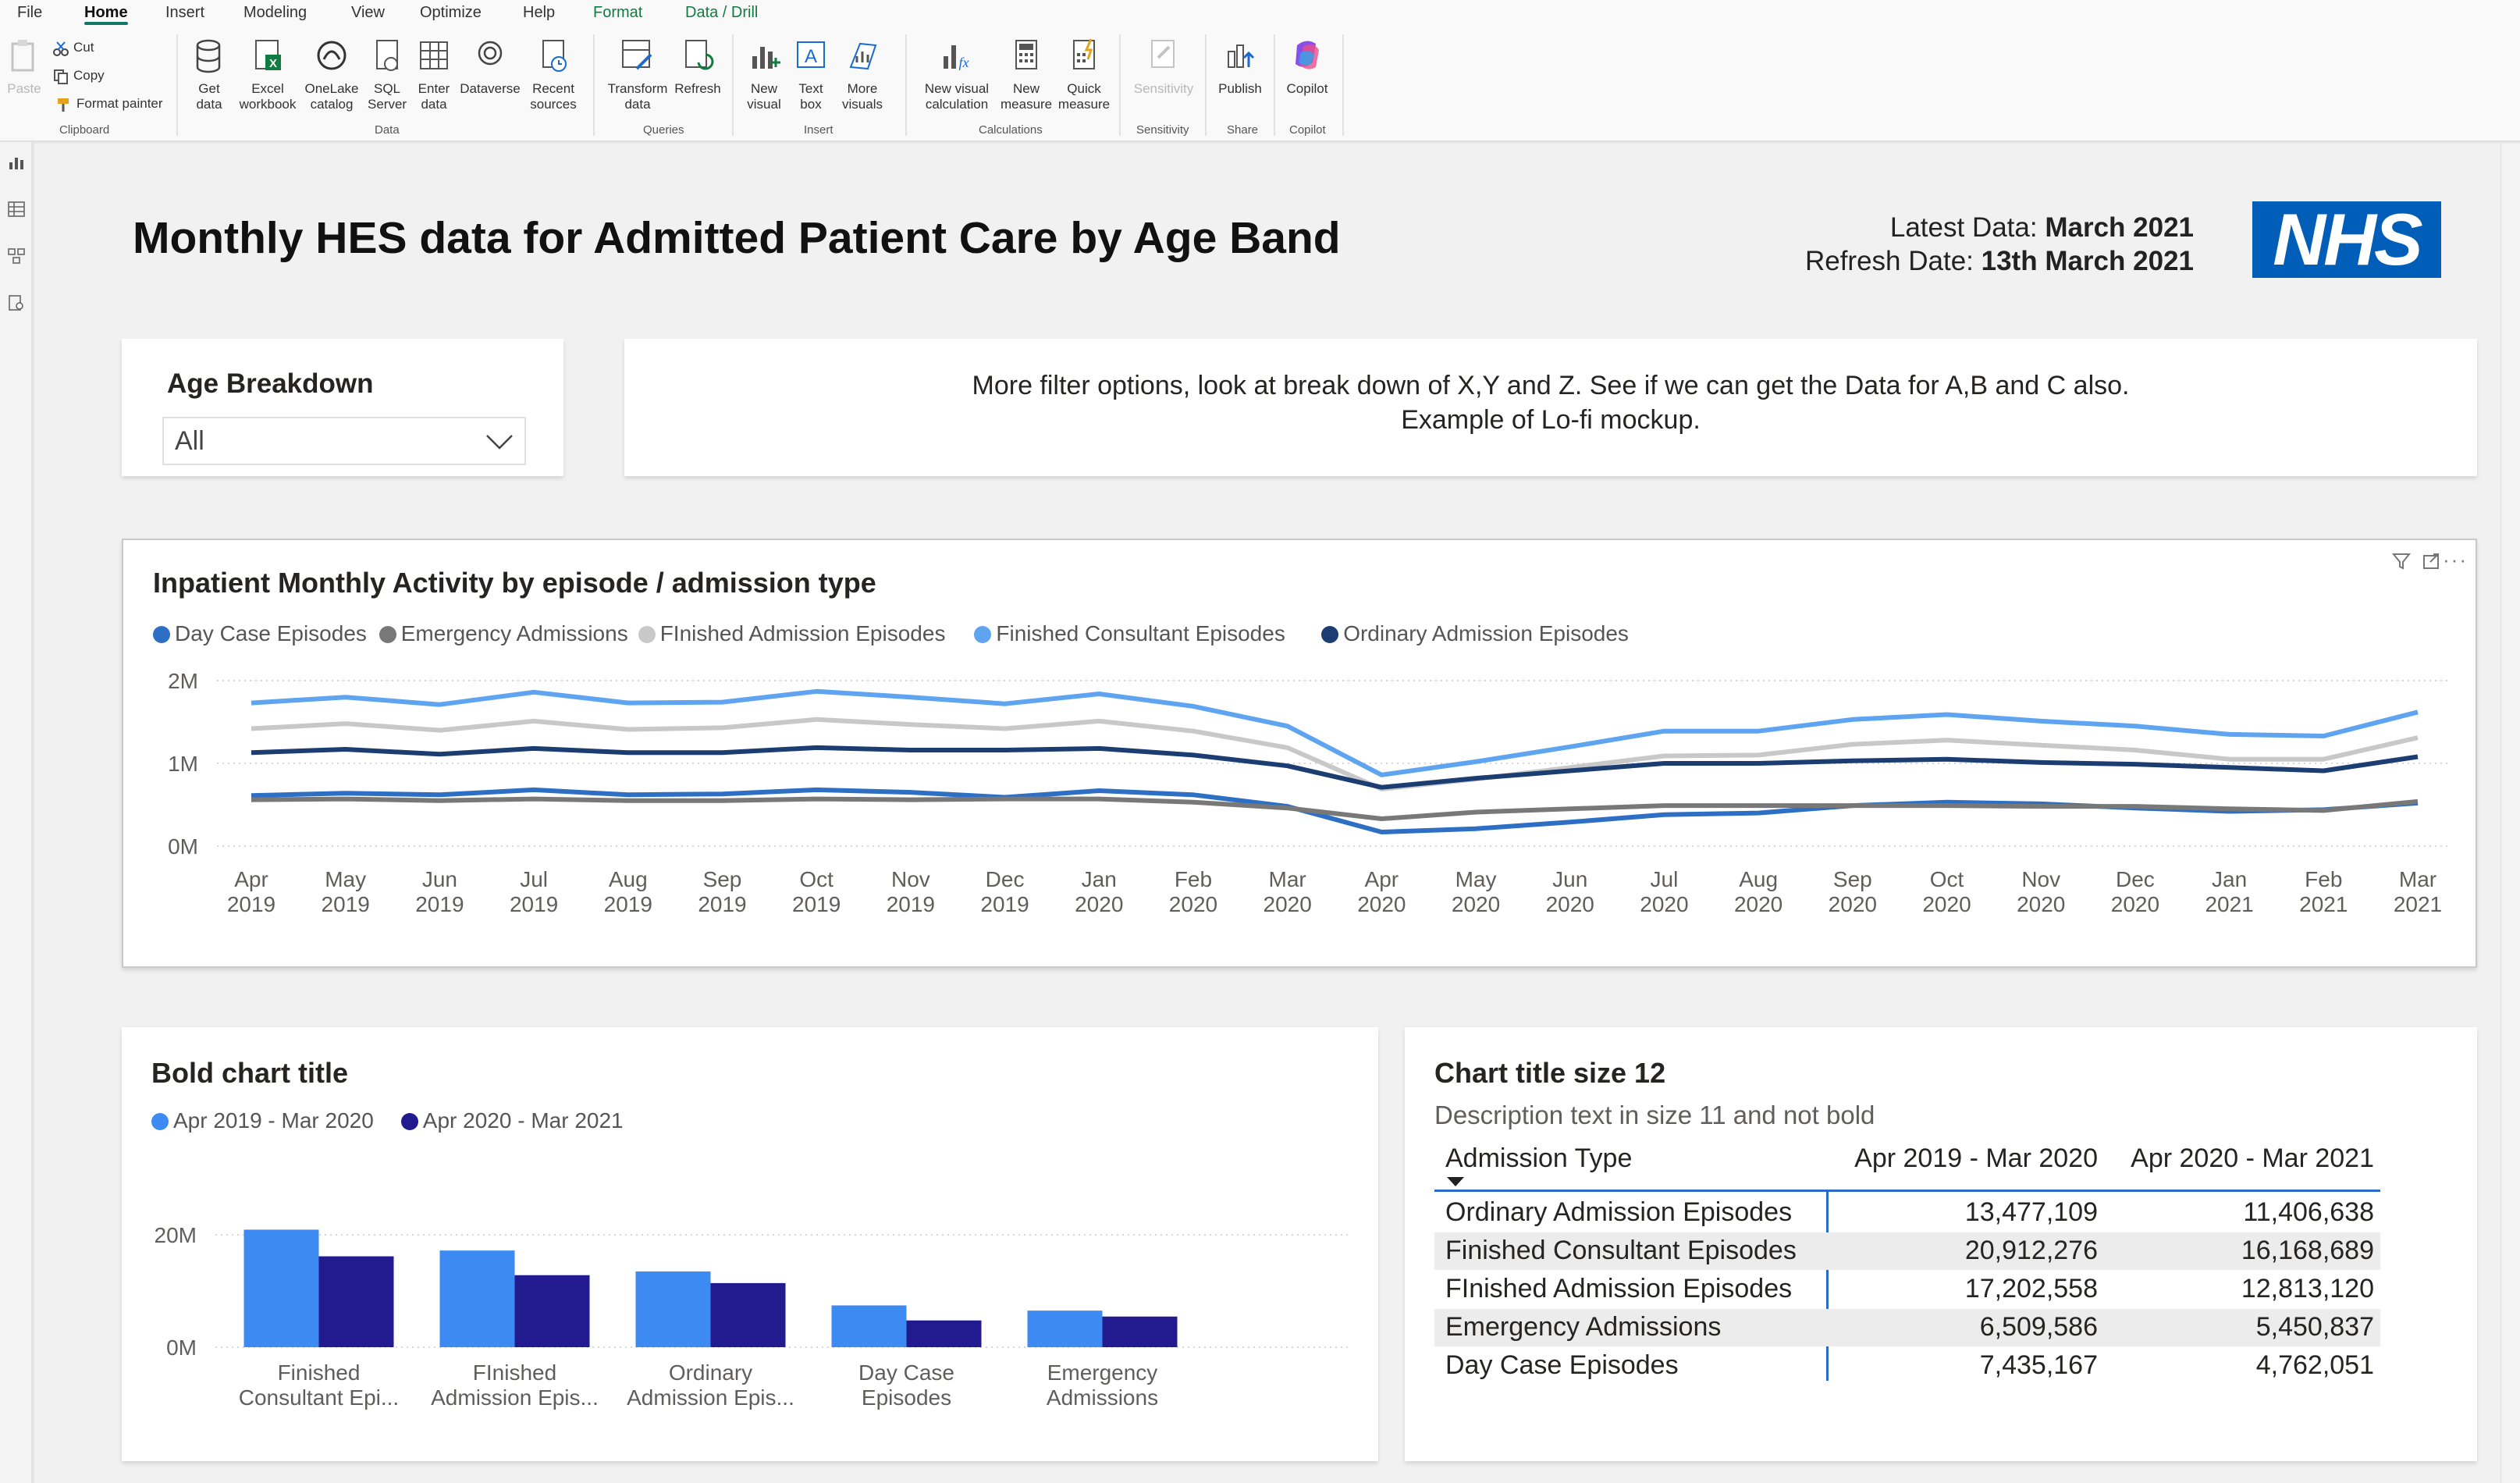 Image resolution: width=2520 pixels, height=1483 pixels. What do you see at coordinates (863, 74) in the screenshot?
I see `more-visuals-button: More visuals` at bounding box center [863, 74].